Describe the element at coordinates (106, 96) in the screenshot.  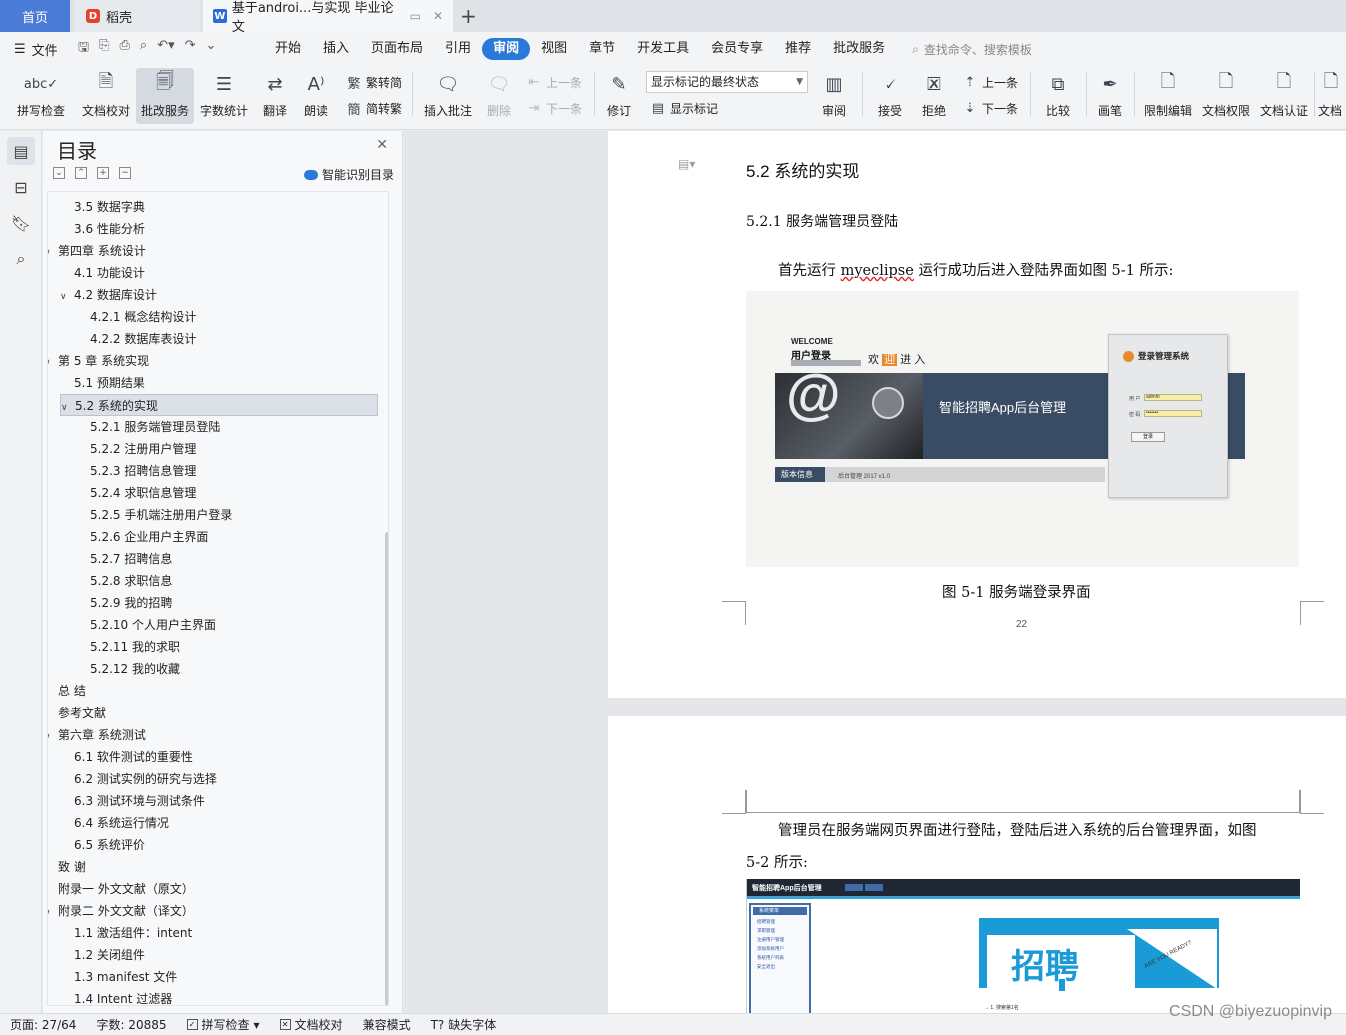
I see `doc-proof-button: 🗎 文档校对` at that location.